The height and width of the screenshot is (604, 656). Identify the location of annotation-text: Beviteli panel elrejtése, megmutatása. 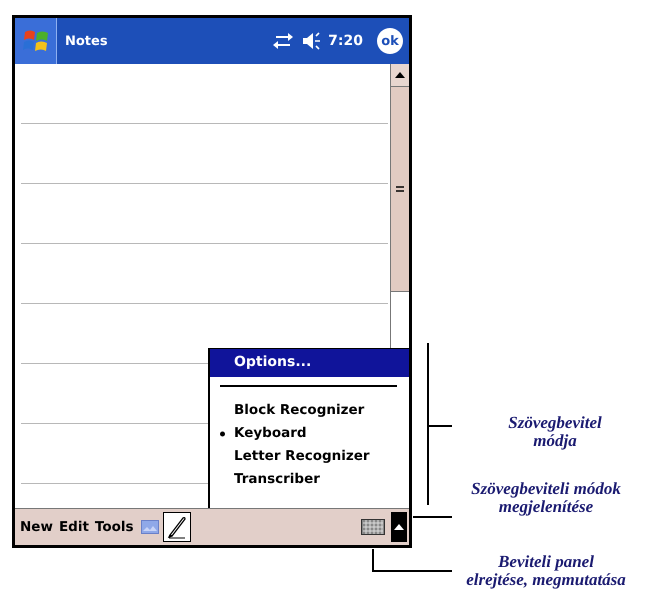
(546, 571).